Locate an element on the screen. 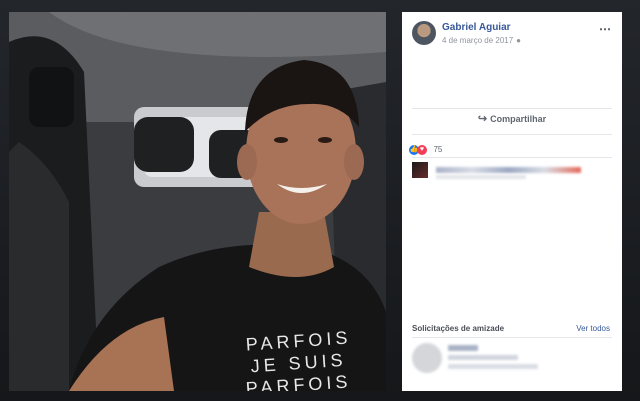 The height and width of the screenshot is (401, 640). reactions-summary: 👍 ♥ 75 is located at coordinates (426, 148).